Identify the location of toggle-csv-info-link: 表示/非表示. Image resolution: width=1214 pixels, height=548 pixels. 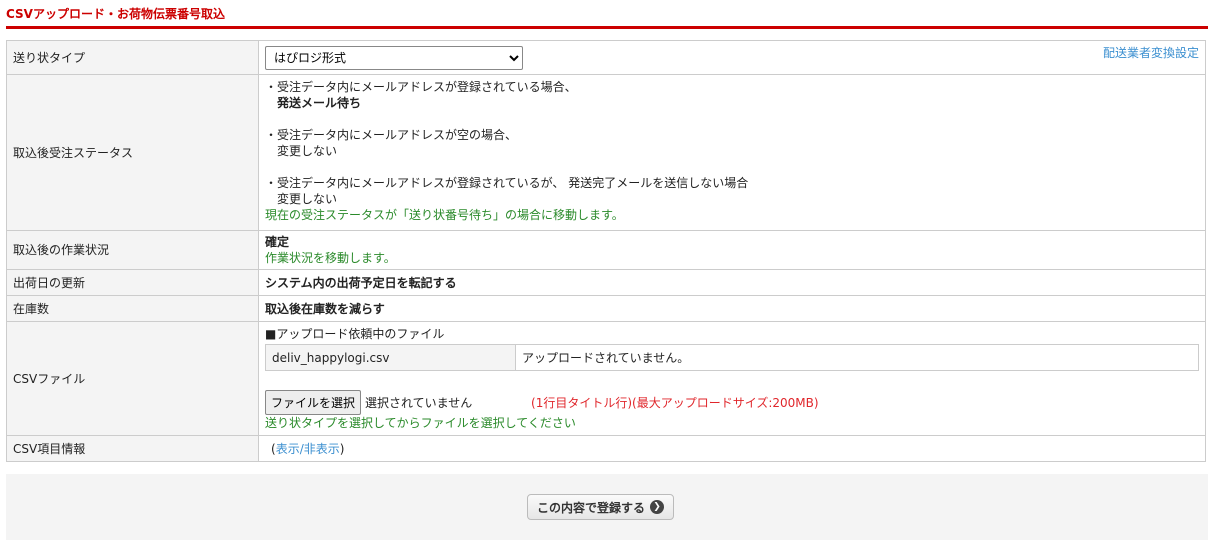
(308, 449).